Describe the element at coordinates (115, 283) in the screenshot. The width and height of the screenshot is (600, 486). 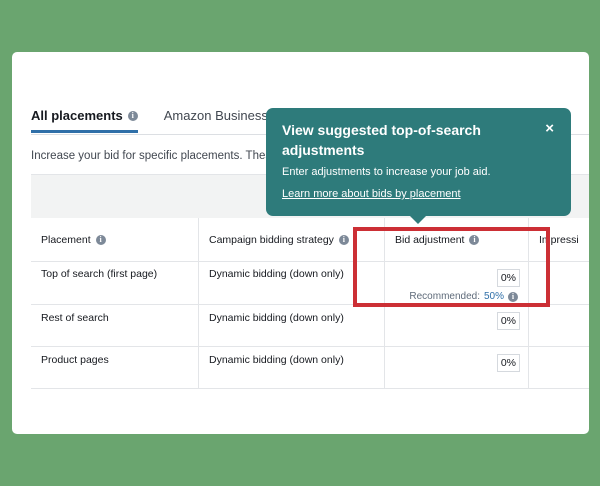
I see `cell-placement: Top of search (first page)` at that location.